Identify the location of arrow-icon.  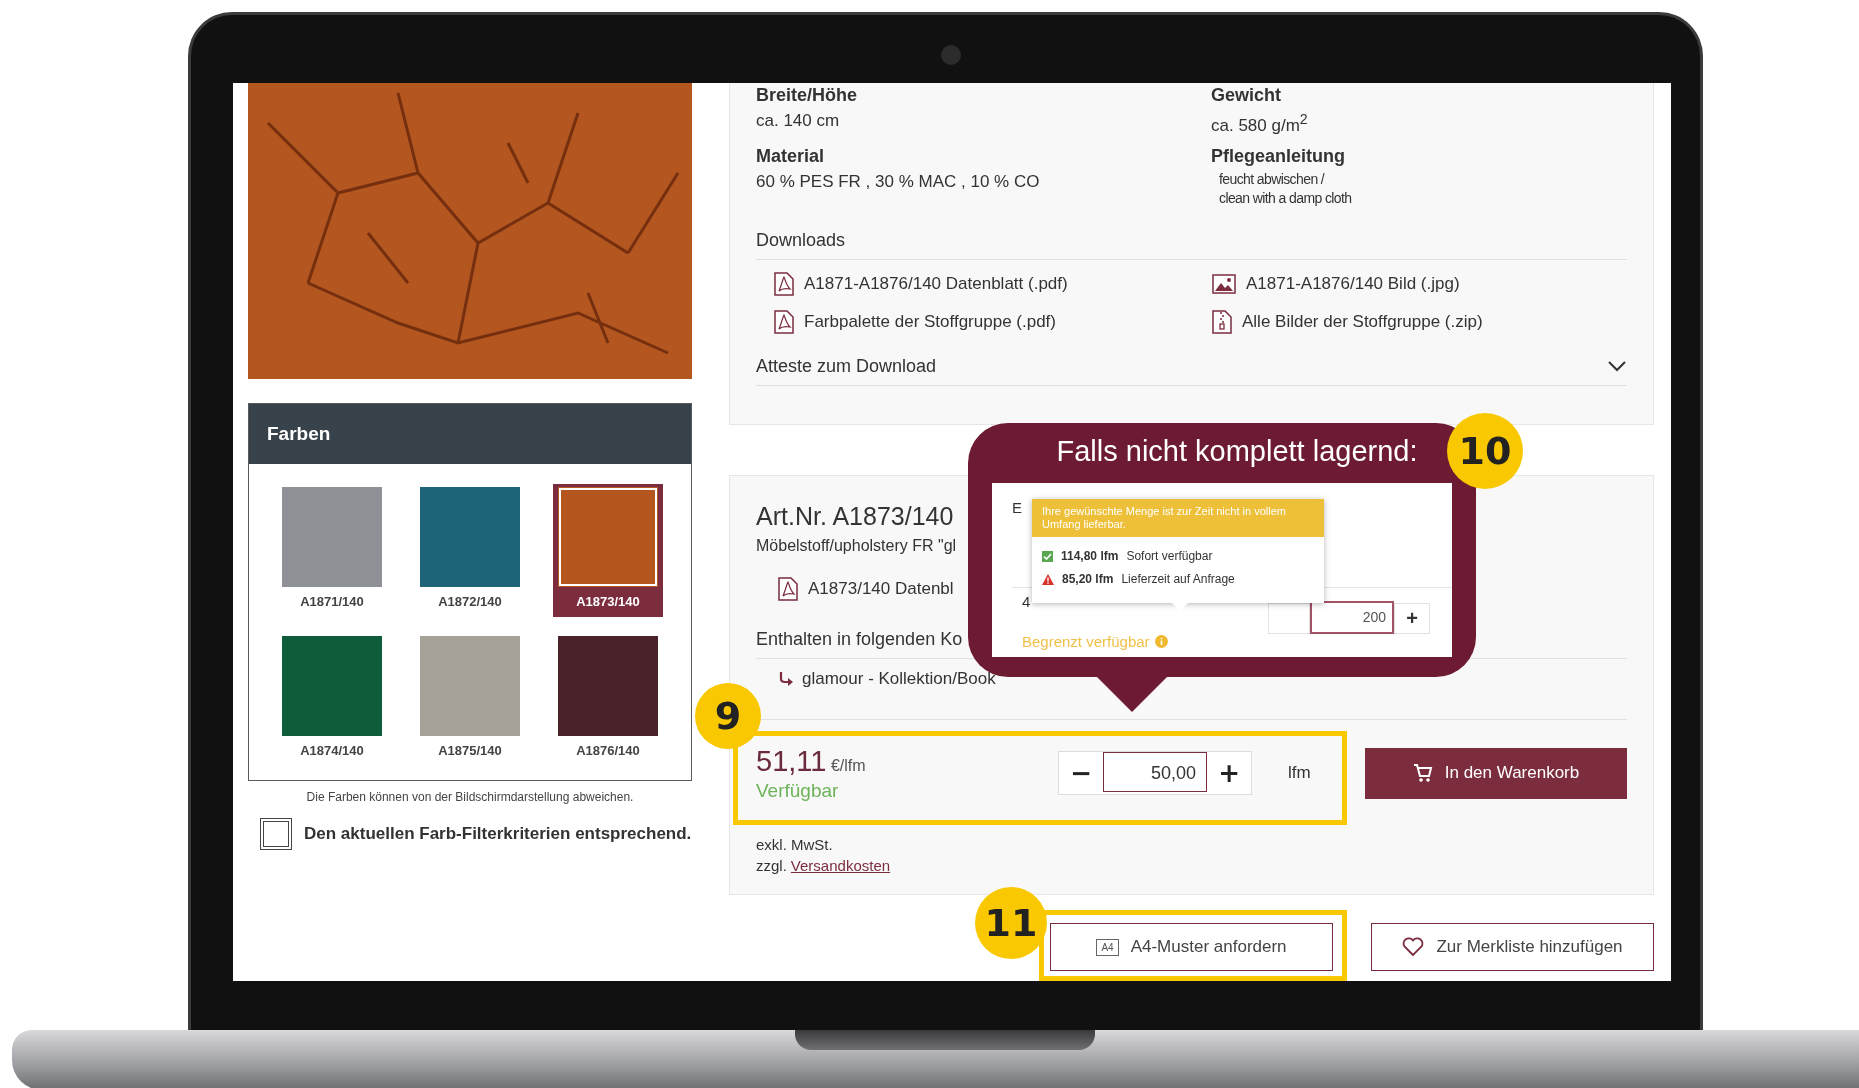
(786, 679).